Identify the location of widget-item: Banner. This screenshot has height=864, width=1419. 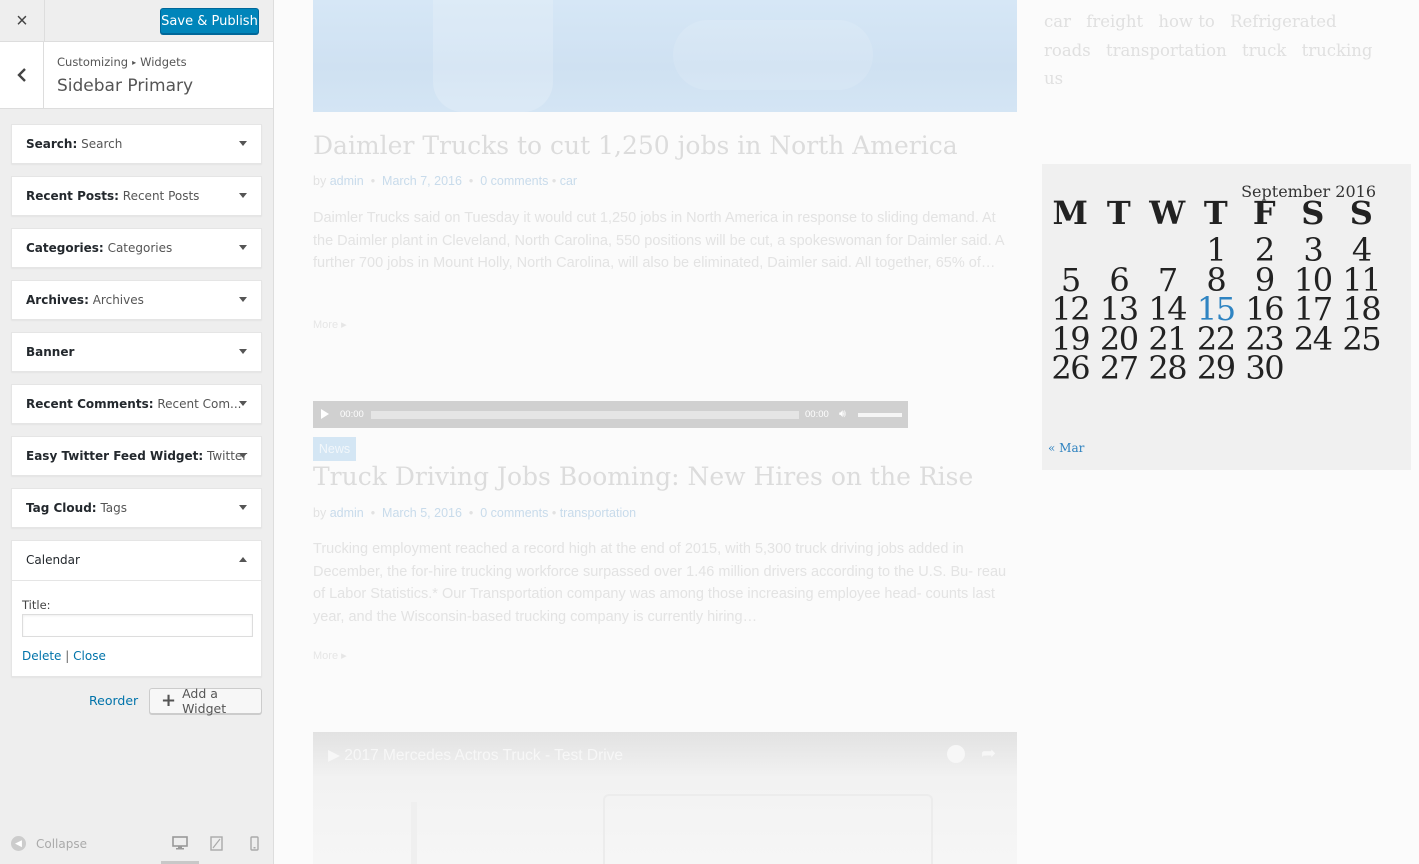
(136, 352).